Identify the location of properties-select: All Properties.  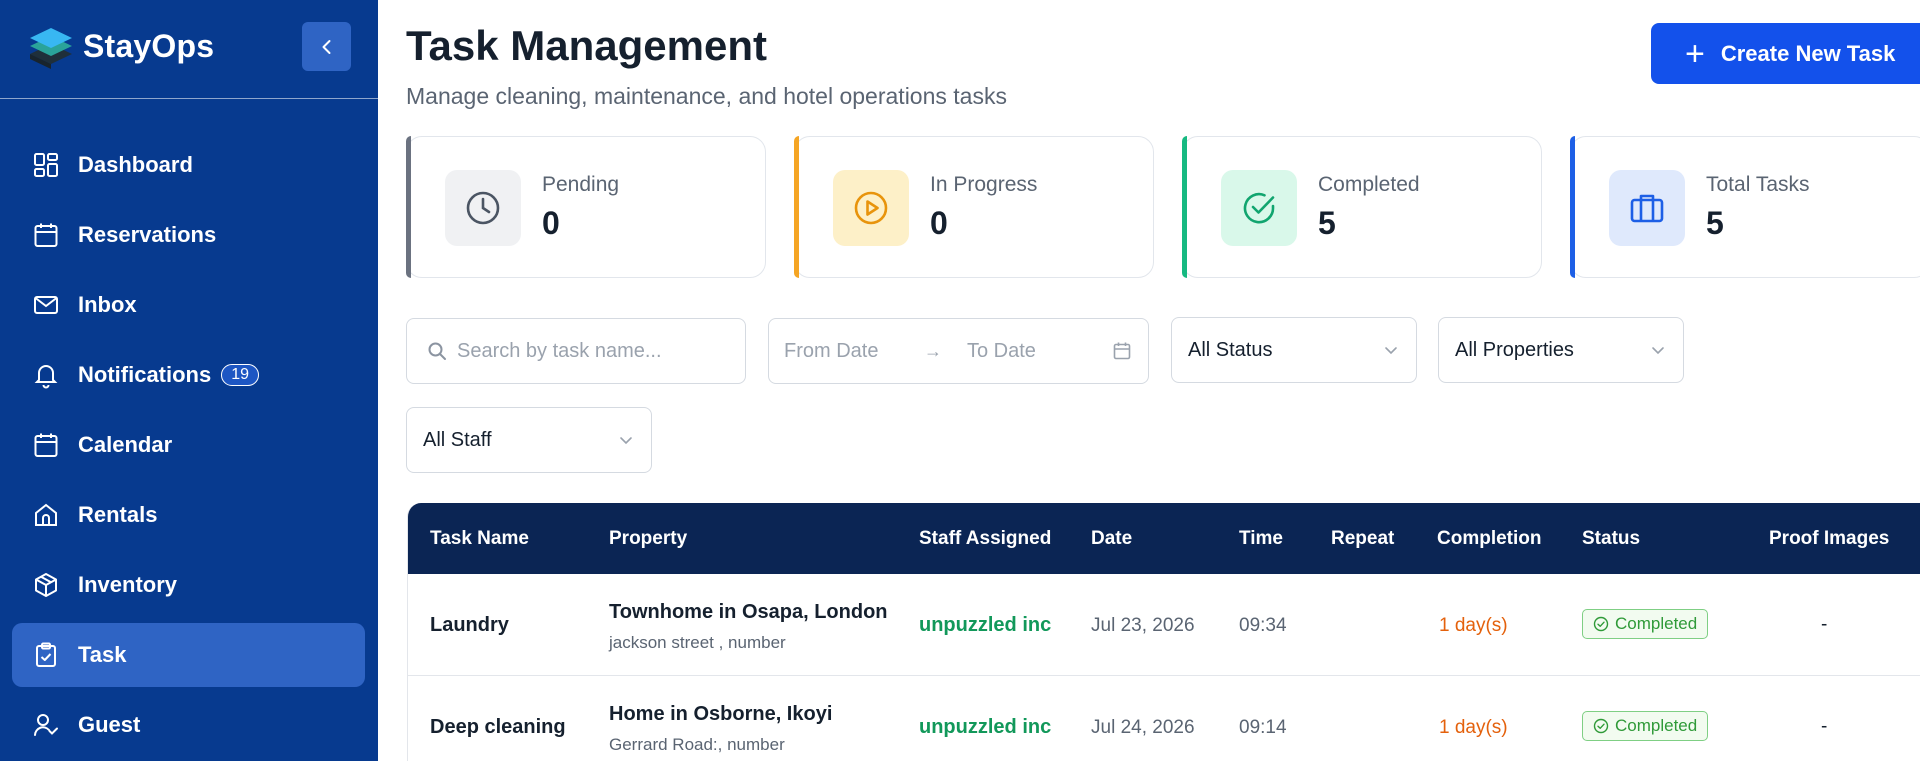
(1561, 350).